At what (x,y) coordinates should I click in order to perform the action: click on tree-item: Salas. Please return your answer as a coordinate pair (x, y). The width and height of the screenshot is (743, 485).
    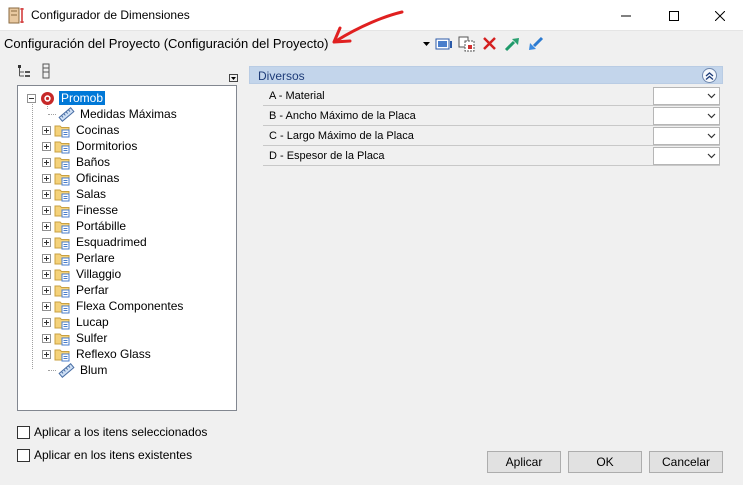
    Looking at the image, I should click on (75, 194).